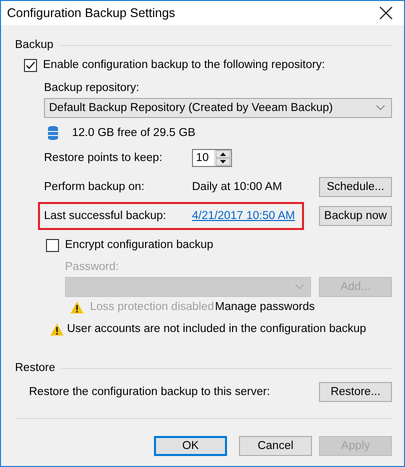 The height and width of the screenshot is (467, 405). What do you see at coordinates (139, 245) in the screenshot?
I see `checkbox-label: Encrypt configuration backup` at bounding box center [139, 245].